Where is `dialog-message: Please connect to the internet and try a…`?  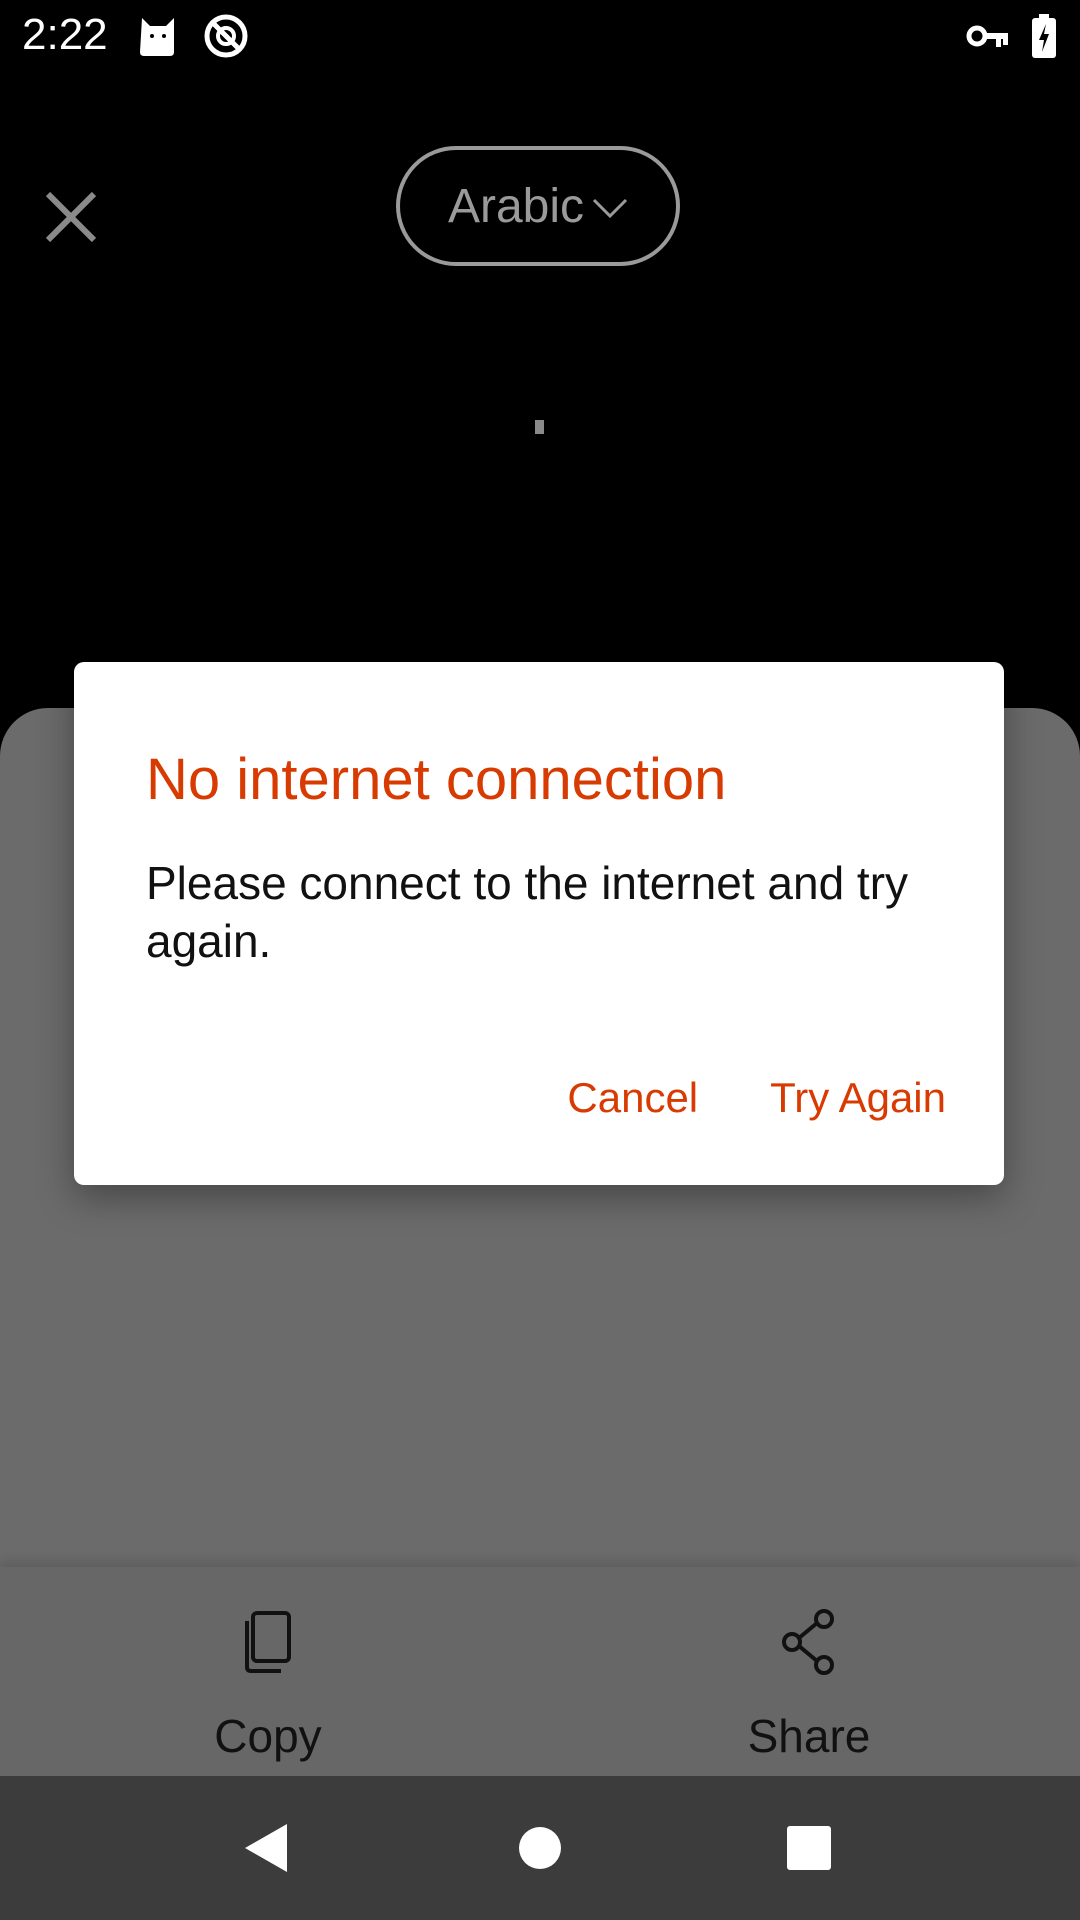
dialog-message: Please connect to the internet and try a… is located at coordinates (527, 912).